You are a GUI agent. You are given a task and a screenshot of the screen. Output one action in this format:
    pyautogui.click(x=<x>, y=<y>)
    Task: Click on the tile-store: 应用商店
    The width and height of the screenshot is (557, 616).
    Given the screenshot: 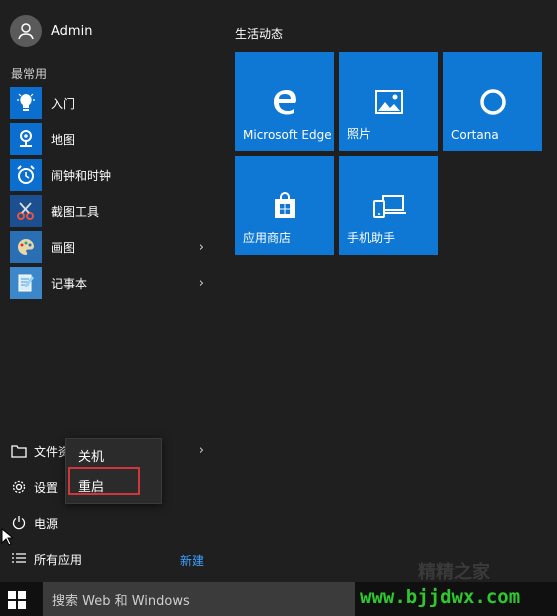 What is the action you would take?
    pyautogui.click(x=284, y=205)
    